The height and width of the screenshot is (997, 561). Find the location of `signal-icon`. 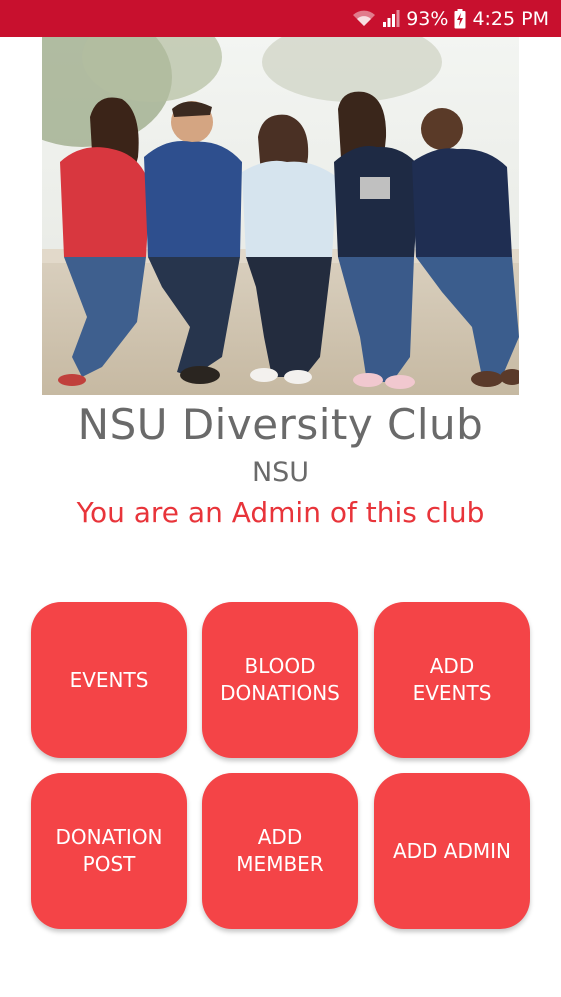

signal-icon is located at coordinates (391, 18).